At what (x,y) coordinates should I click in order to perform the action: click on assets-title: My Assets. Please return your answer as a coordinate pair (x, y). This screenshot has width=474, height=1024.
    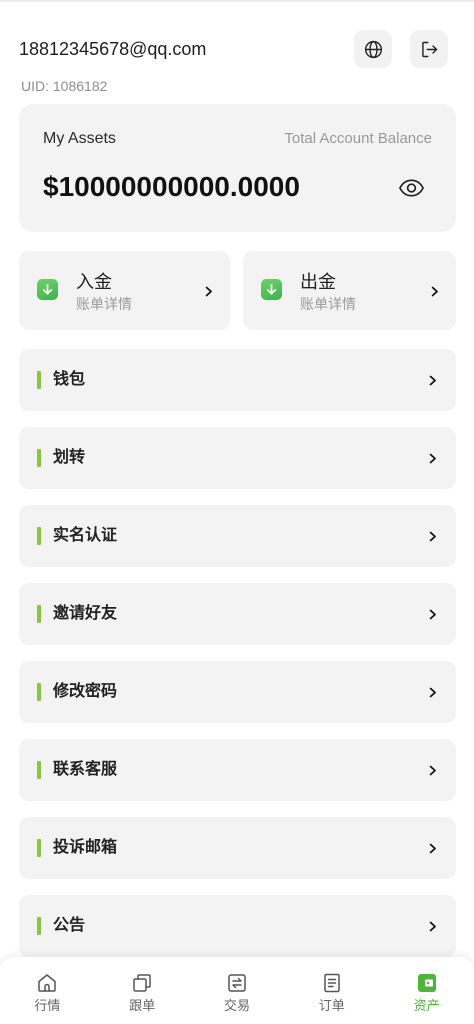
    Looking at the image, I should click on (79, 138).